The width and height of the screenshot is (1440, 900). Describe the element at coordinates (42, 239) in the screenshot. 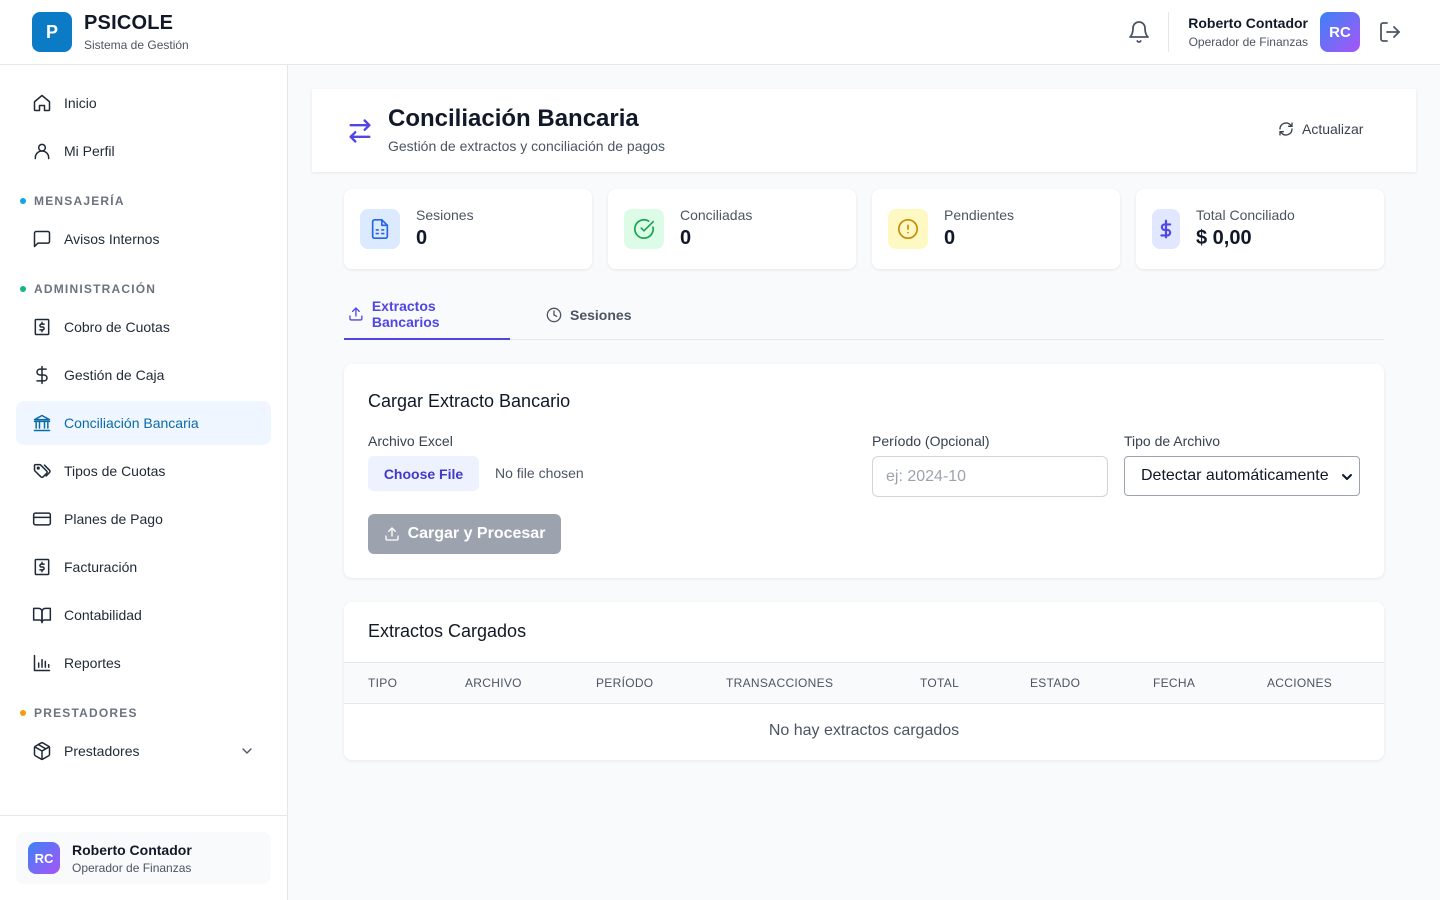

I see `message-icon` at that location.